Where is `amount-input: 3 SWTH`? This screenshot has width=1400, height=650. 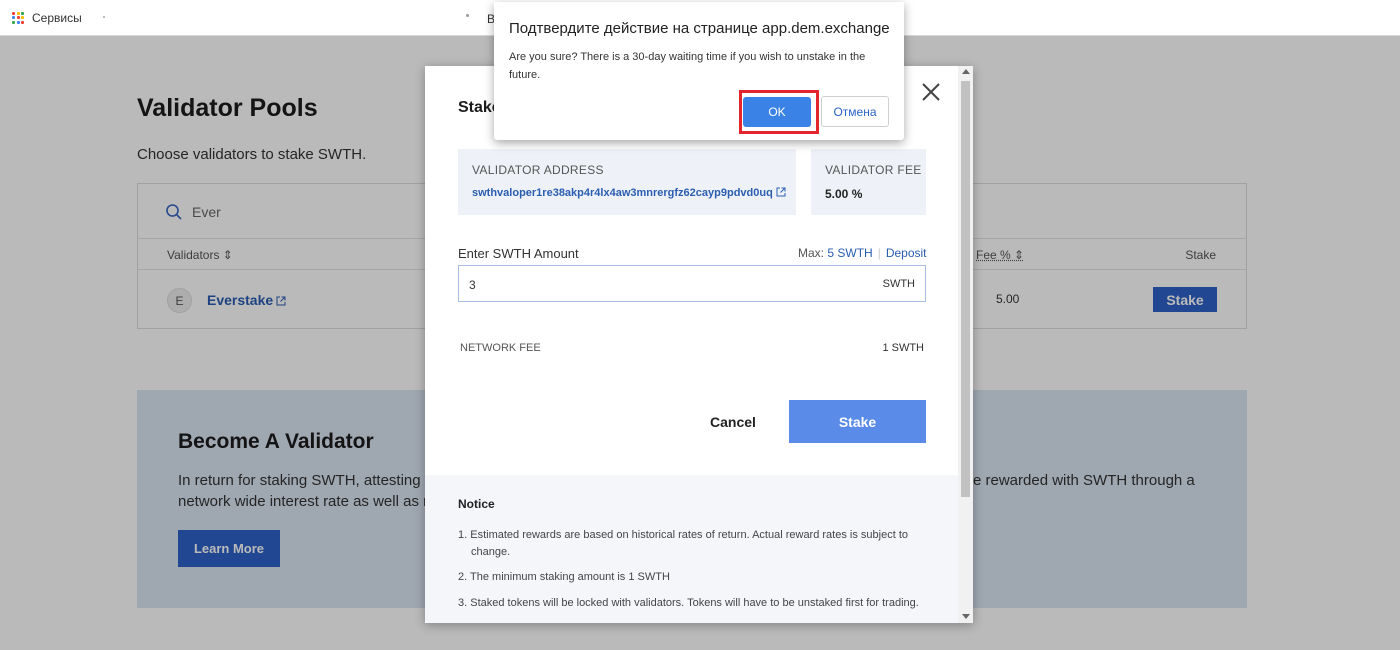
amount-input: 3 SWTH is located at coordinates (692, 283).